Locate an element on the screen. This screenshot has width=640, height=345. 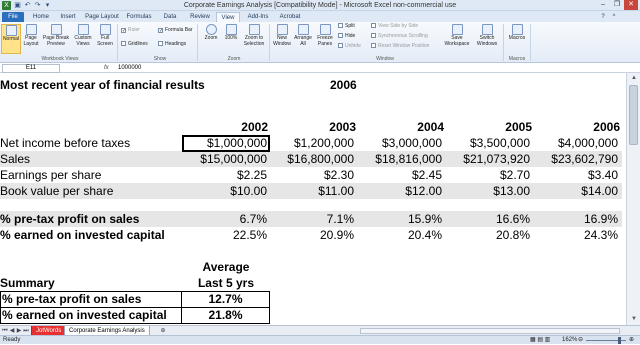
ratio-label: % earned on invested capital is located at coordinates (82, 235).